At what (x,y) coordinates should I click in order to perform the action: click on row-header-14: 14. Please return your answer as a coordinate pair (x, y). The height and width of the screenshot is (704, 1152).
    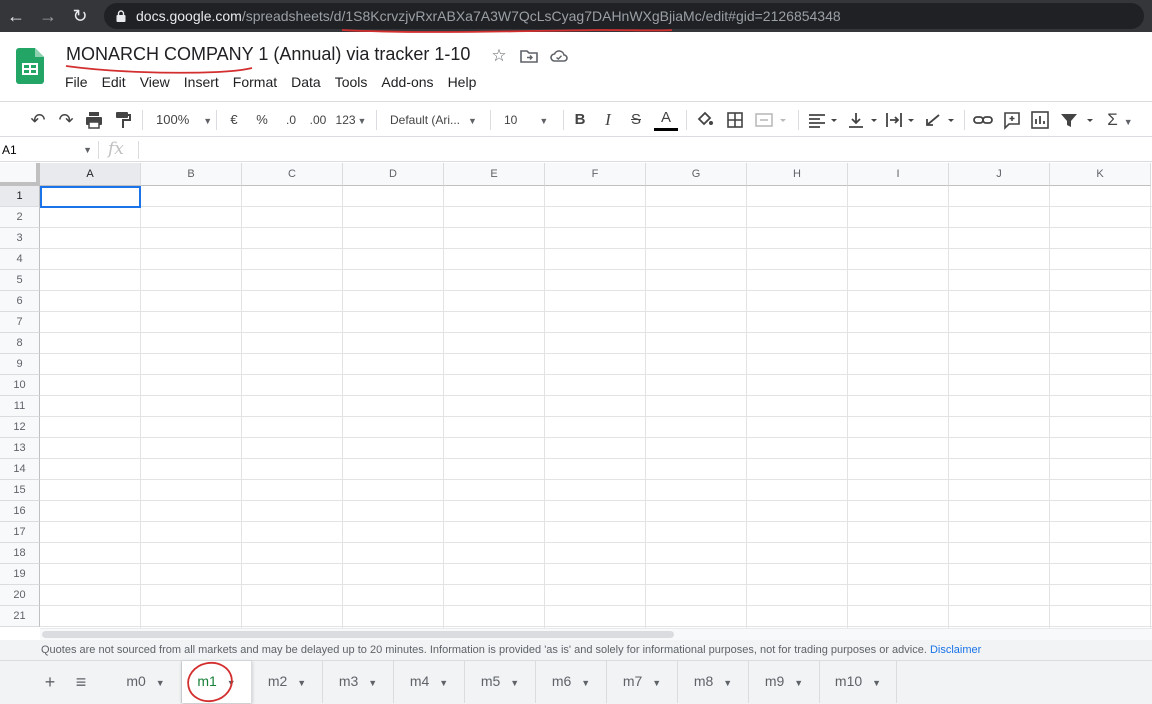
    Looking at the image, I should click on (20, 469).